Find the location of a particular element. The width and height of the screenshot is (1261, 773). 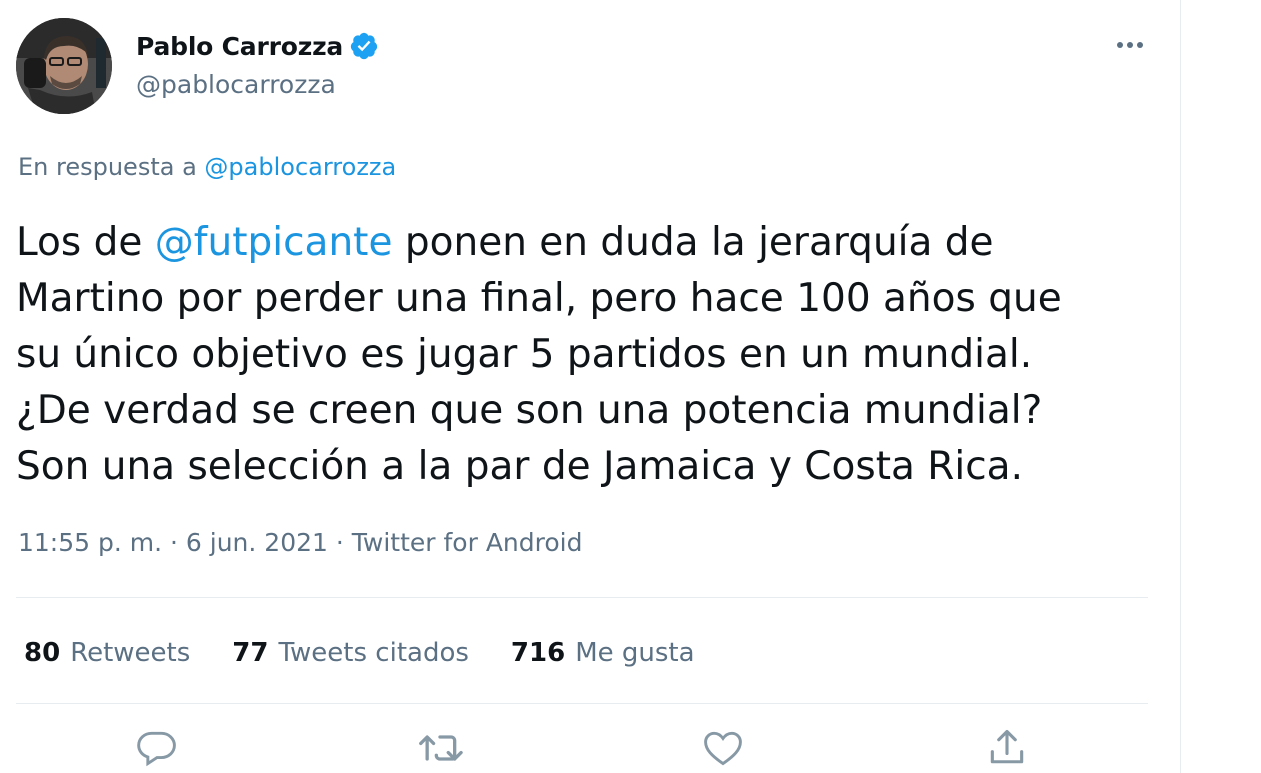

like-button is located at coordinates (723, 749).